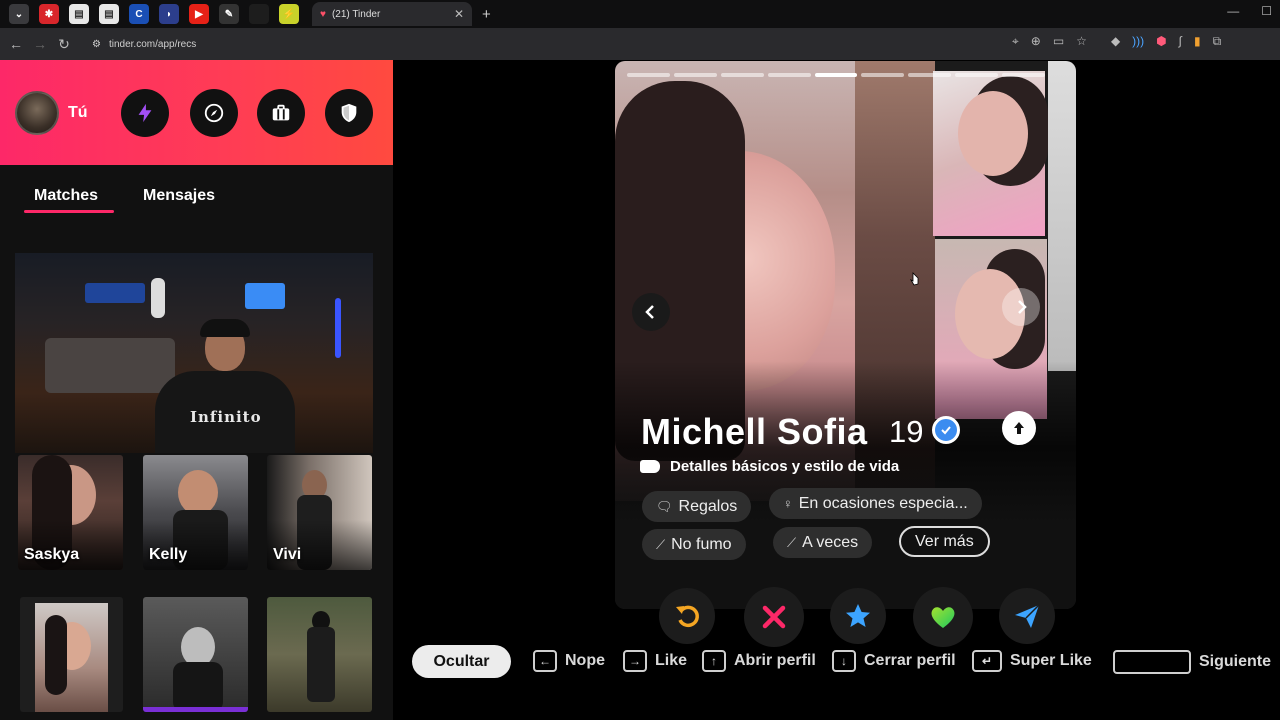  What do you see at coordinates (1036, 41) in the screenshot?
I see `zoom-icon: ⊕` at bounding box center [1036, 41].